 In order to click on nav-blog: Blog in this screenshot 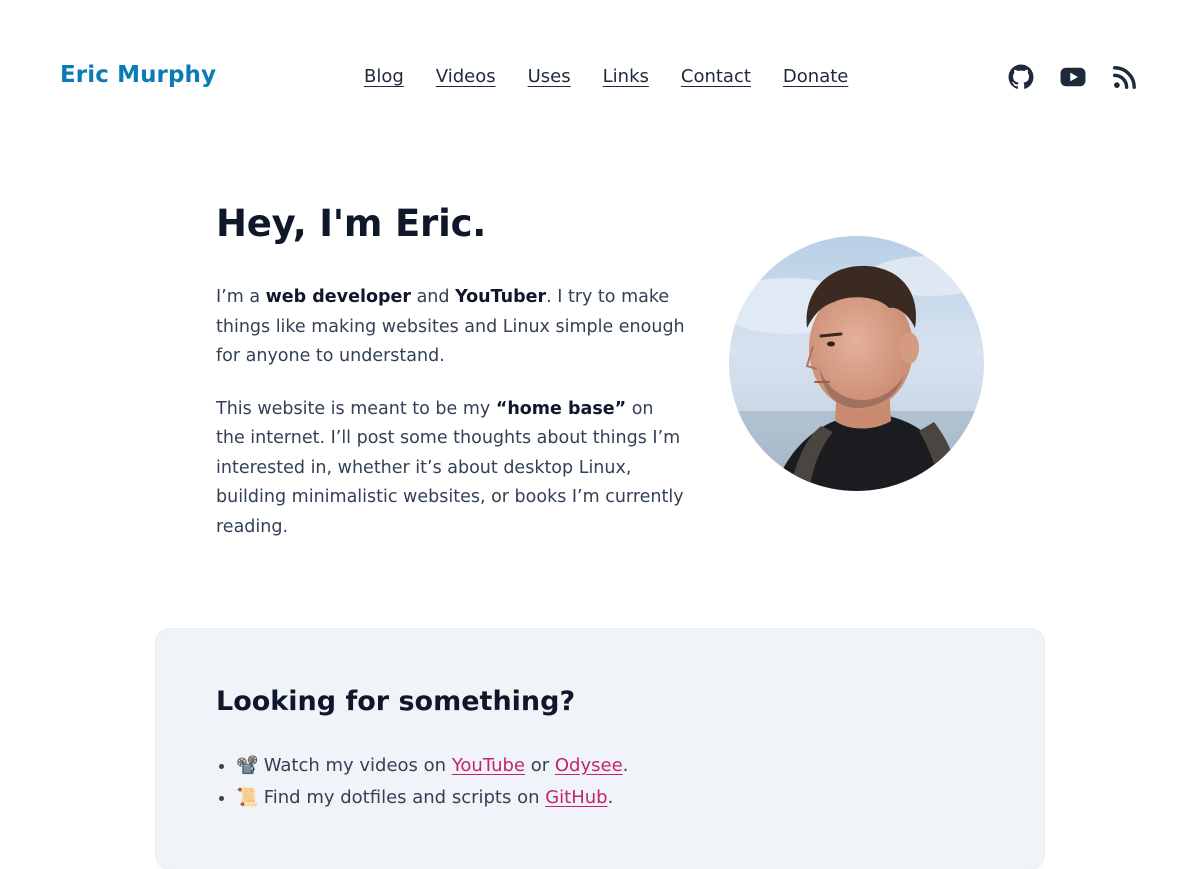, I will do `click(384, 76)`.